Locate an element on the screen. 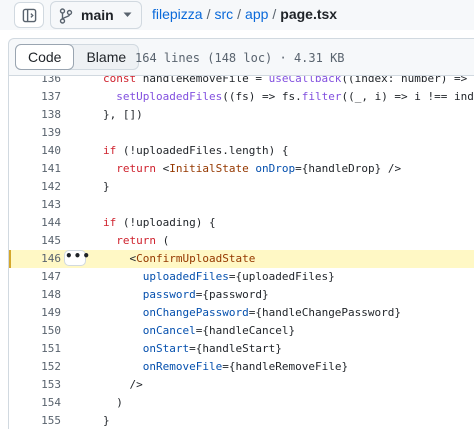  view-mode-toggle: Code Blame is located at coordinates (77, 57).